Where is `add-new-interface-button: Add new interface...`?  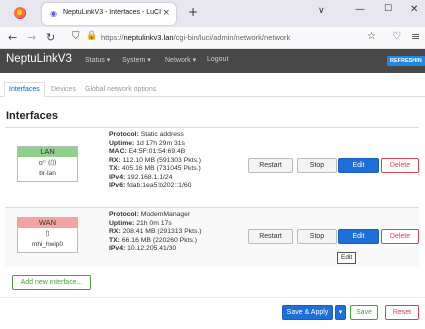
add-new-interface-button: Add new interface... is located at coordinates (51, 282).